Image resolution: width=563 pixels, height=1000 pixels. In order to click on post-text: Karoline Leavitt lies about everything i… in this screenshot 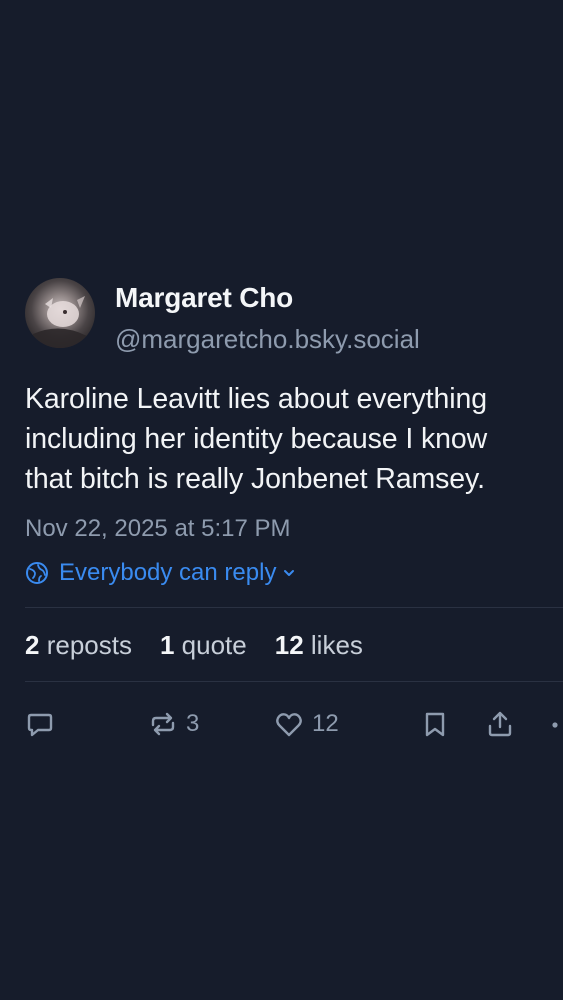, I will do `click(290, 439)`.